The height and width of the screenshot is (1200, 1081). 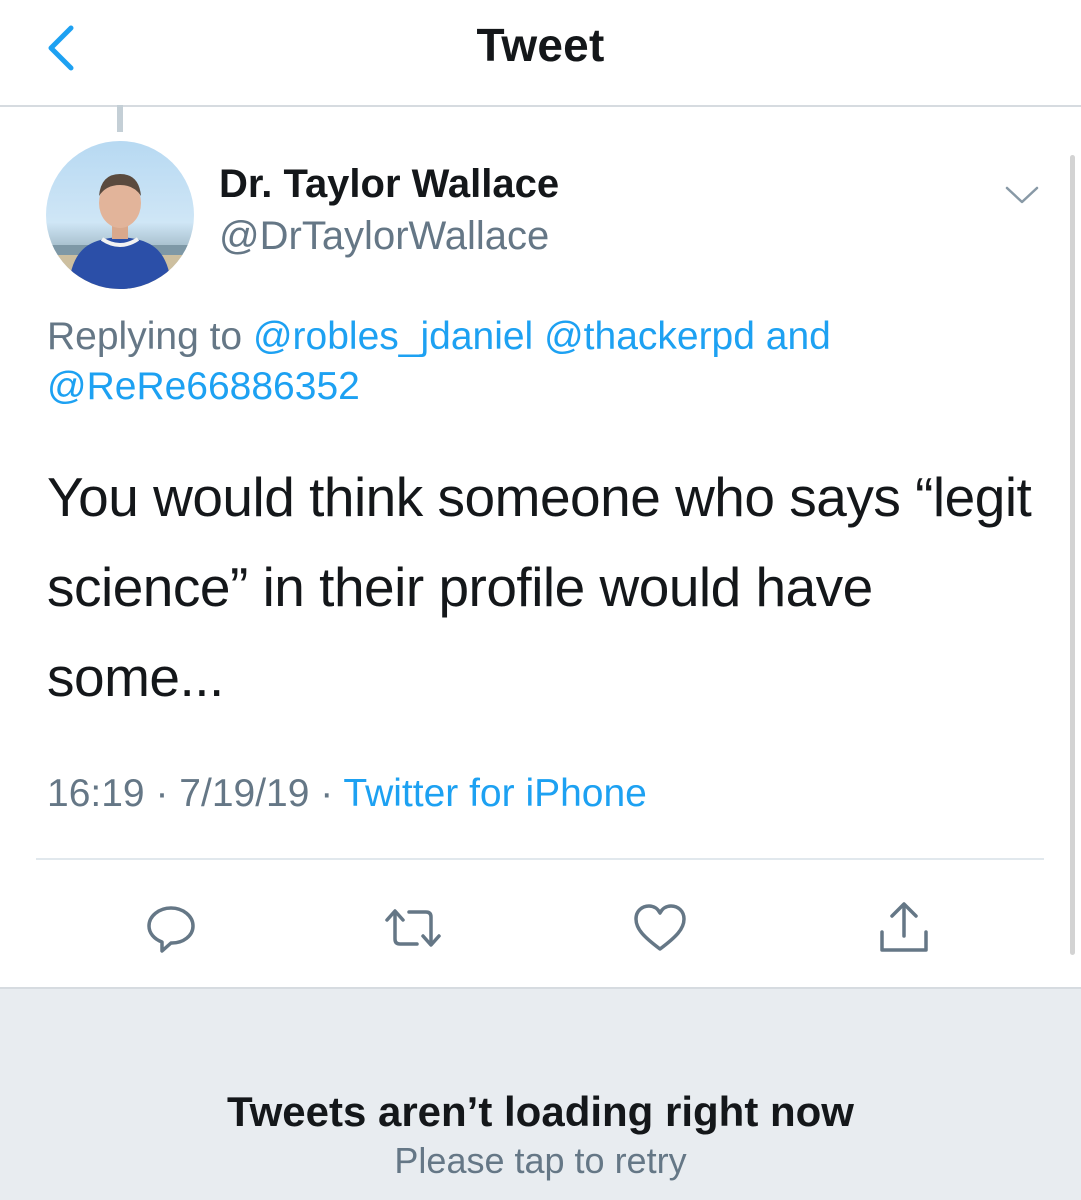 What do you see at coordinates (389, 184) in the screenshot?
I see `author-display-name: Dr. Taylor Wallace` at bounding box center [389, 184].